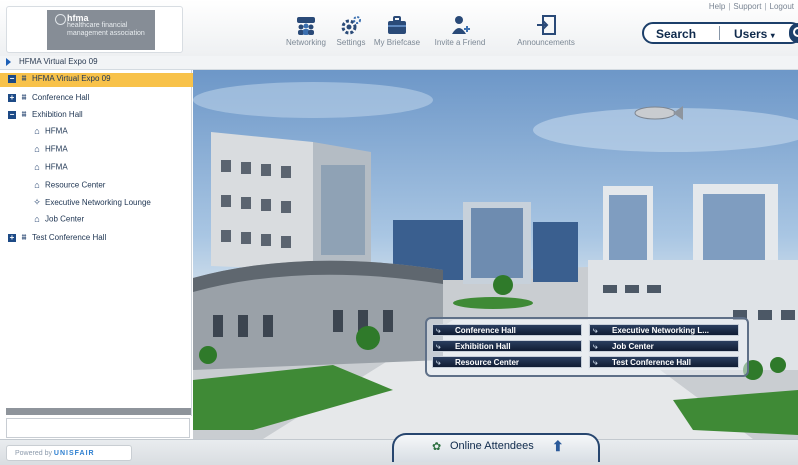 This screenshot has width=798, height=465. Describe the element at coordinates (33, 453) in the screenshot. I see `powered-by-text: Powered by` at that location.